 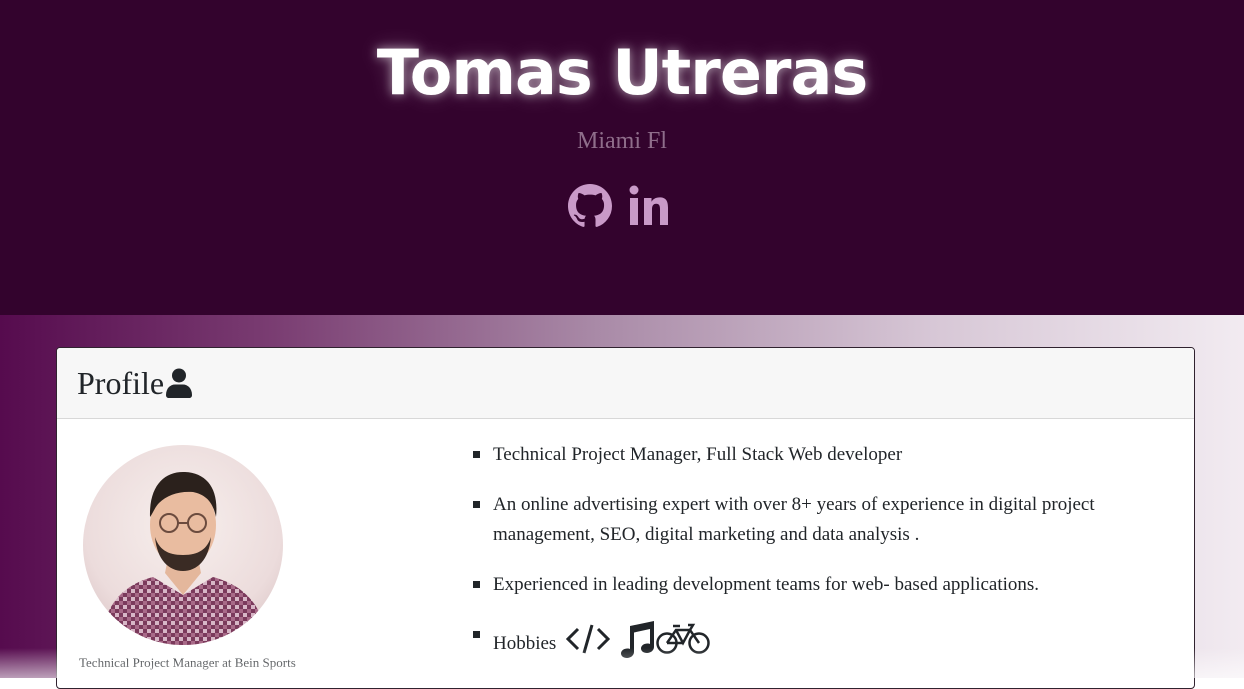 I want to click on github-icon, so click(x=590, y=208).